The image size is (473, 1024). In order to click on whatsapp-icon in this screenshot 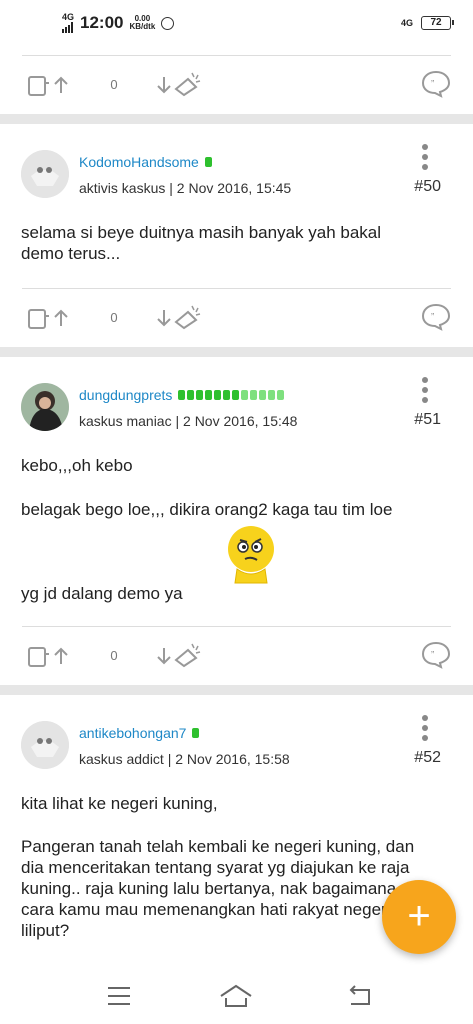, I will do `click(168, 23)`.